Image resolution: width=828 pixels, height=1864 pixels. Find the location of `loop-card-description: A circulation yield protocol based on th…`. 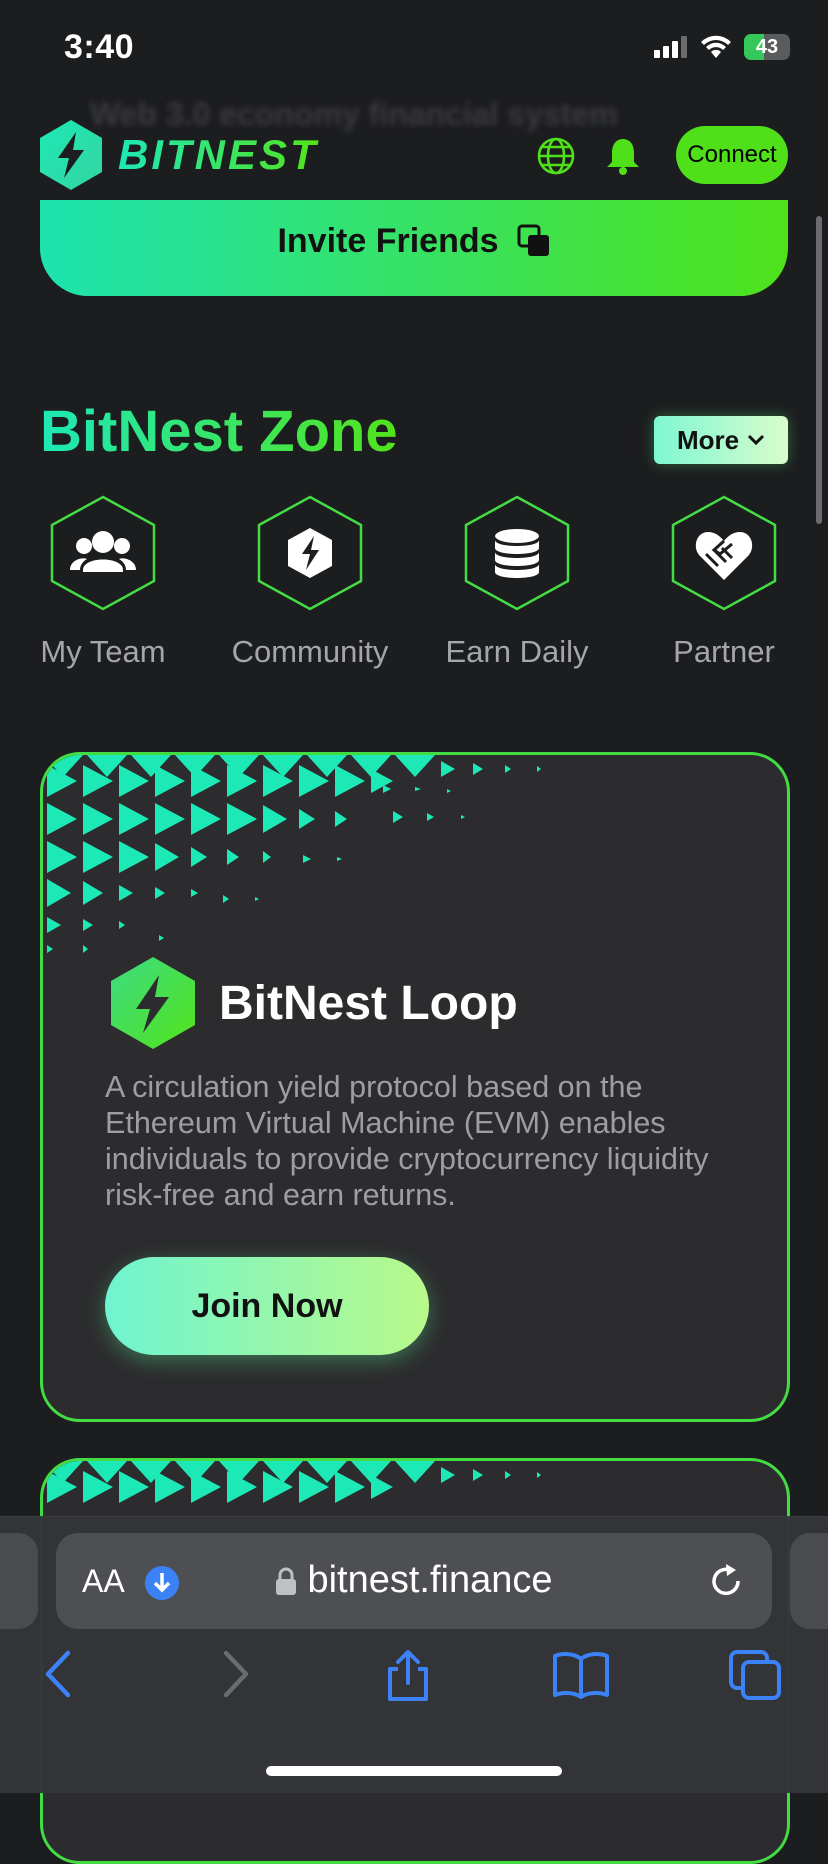

loop-card-description: A circulation yield protocol based on th… is located at coordinates (407, 1141).